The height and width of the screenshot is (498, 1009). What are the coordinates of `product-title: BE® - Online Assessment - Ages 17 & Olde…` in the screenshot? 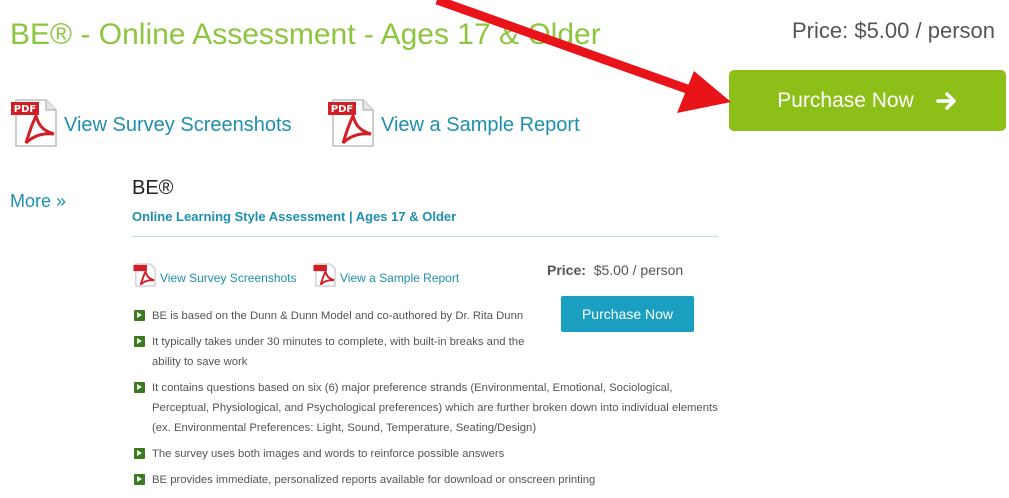 It's located at (305, 34).